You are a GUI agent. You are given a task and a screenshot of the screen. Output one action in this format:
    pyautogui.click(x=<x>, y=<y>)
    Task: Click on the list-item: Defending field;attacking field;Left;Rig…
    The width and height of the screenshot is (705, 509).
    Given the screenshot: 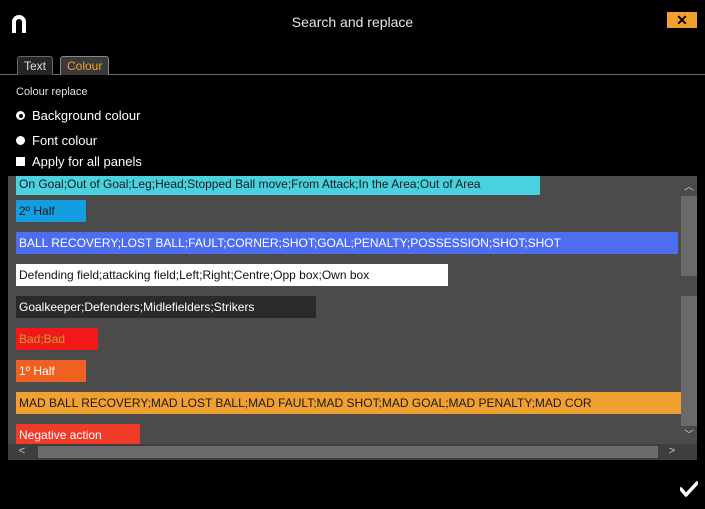 What is the action you would take?
    pyautogui.click(x=232, y=275)
    